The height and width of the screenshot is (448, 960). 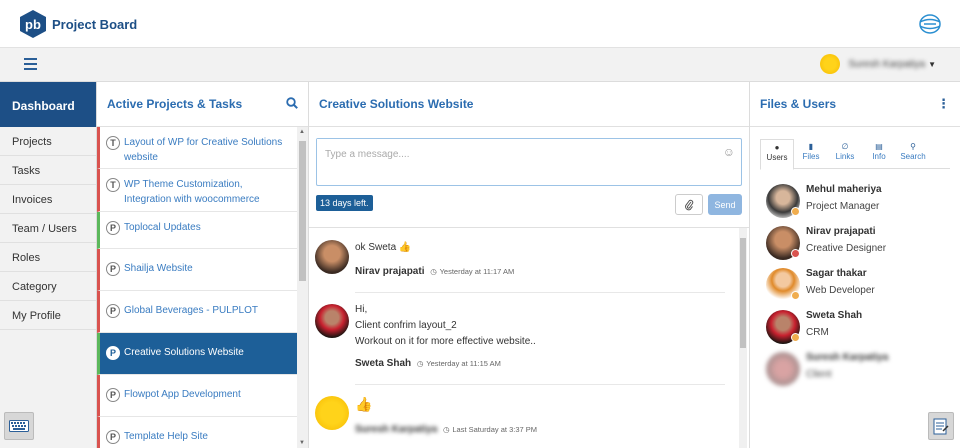 What do you see at coordinates (844, 189) in the screenshot?
I see `user-name: Mehul maheriya` at bounding box center [844, 189].